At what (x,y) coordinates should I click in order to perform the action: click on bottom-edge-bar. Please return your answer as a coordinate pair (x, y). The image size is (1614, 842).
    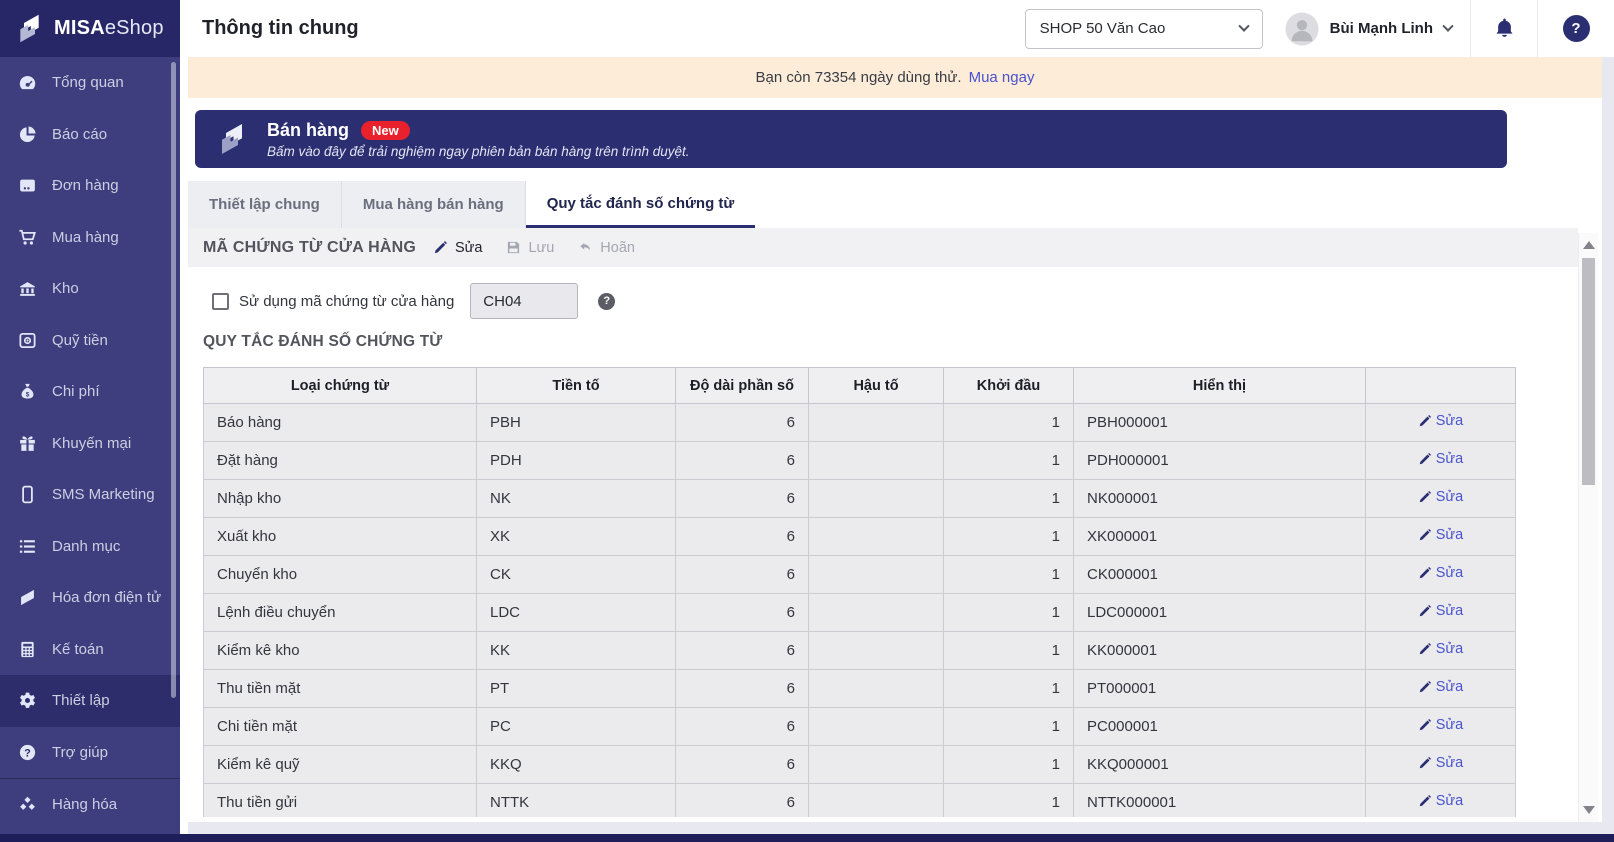
    Looking at the image, I should click on (807, 838).